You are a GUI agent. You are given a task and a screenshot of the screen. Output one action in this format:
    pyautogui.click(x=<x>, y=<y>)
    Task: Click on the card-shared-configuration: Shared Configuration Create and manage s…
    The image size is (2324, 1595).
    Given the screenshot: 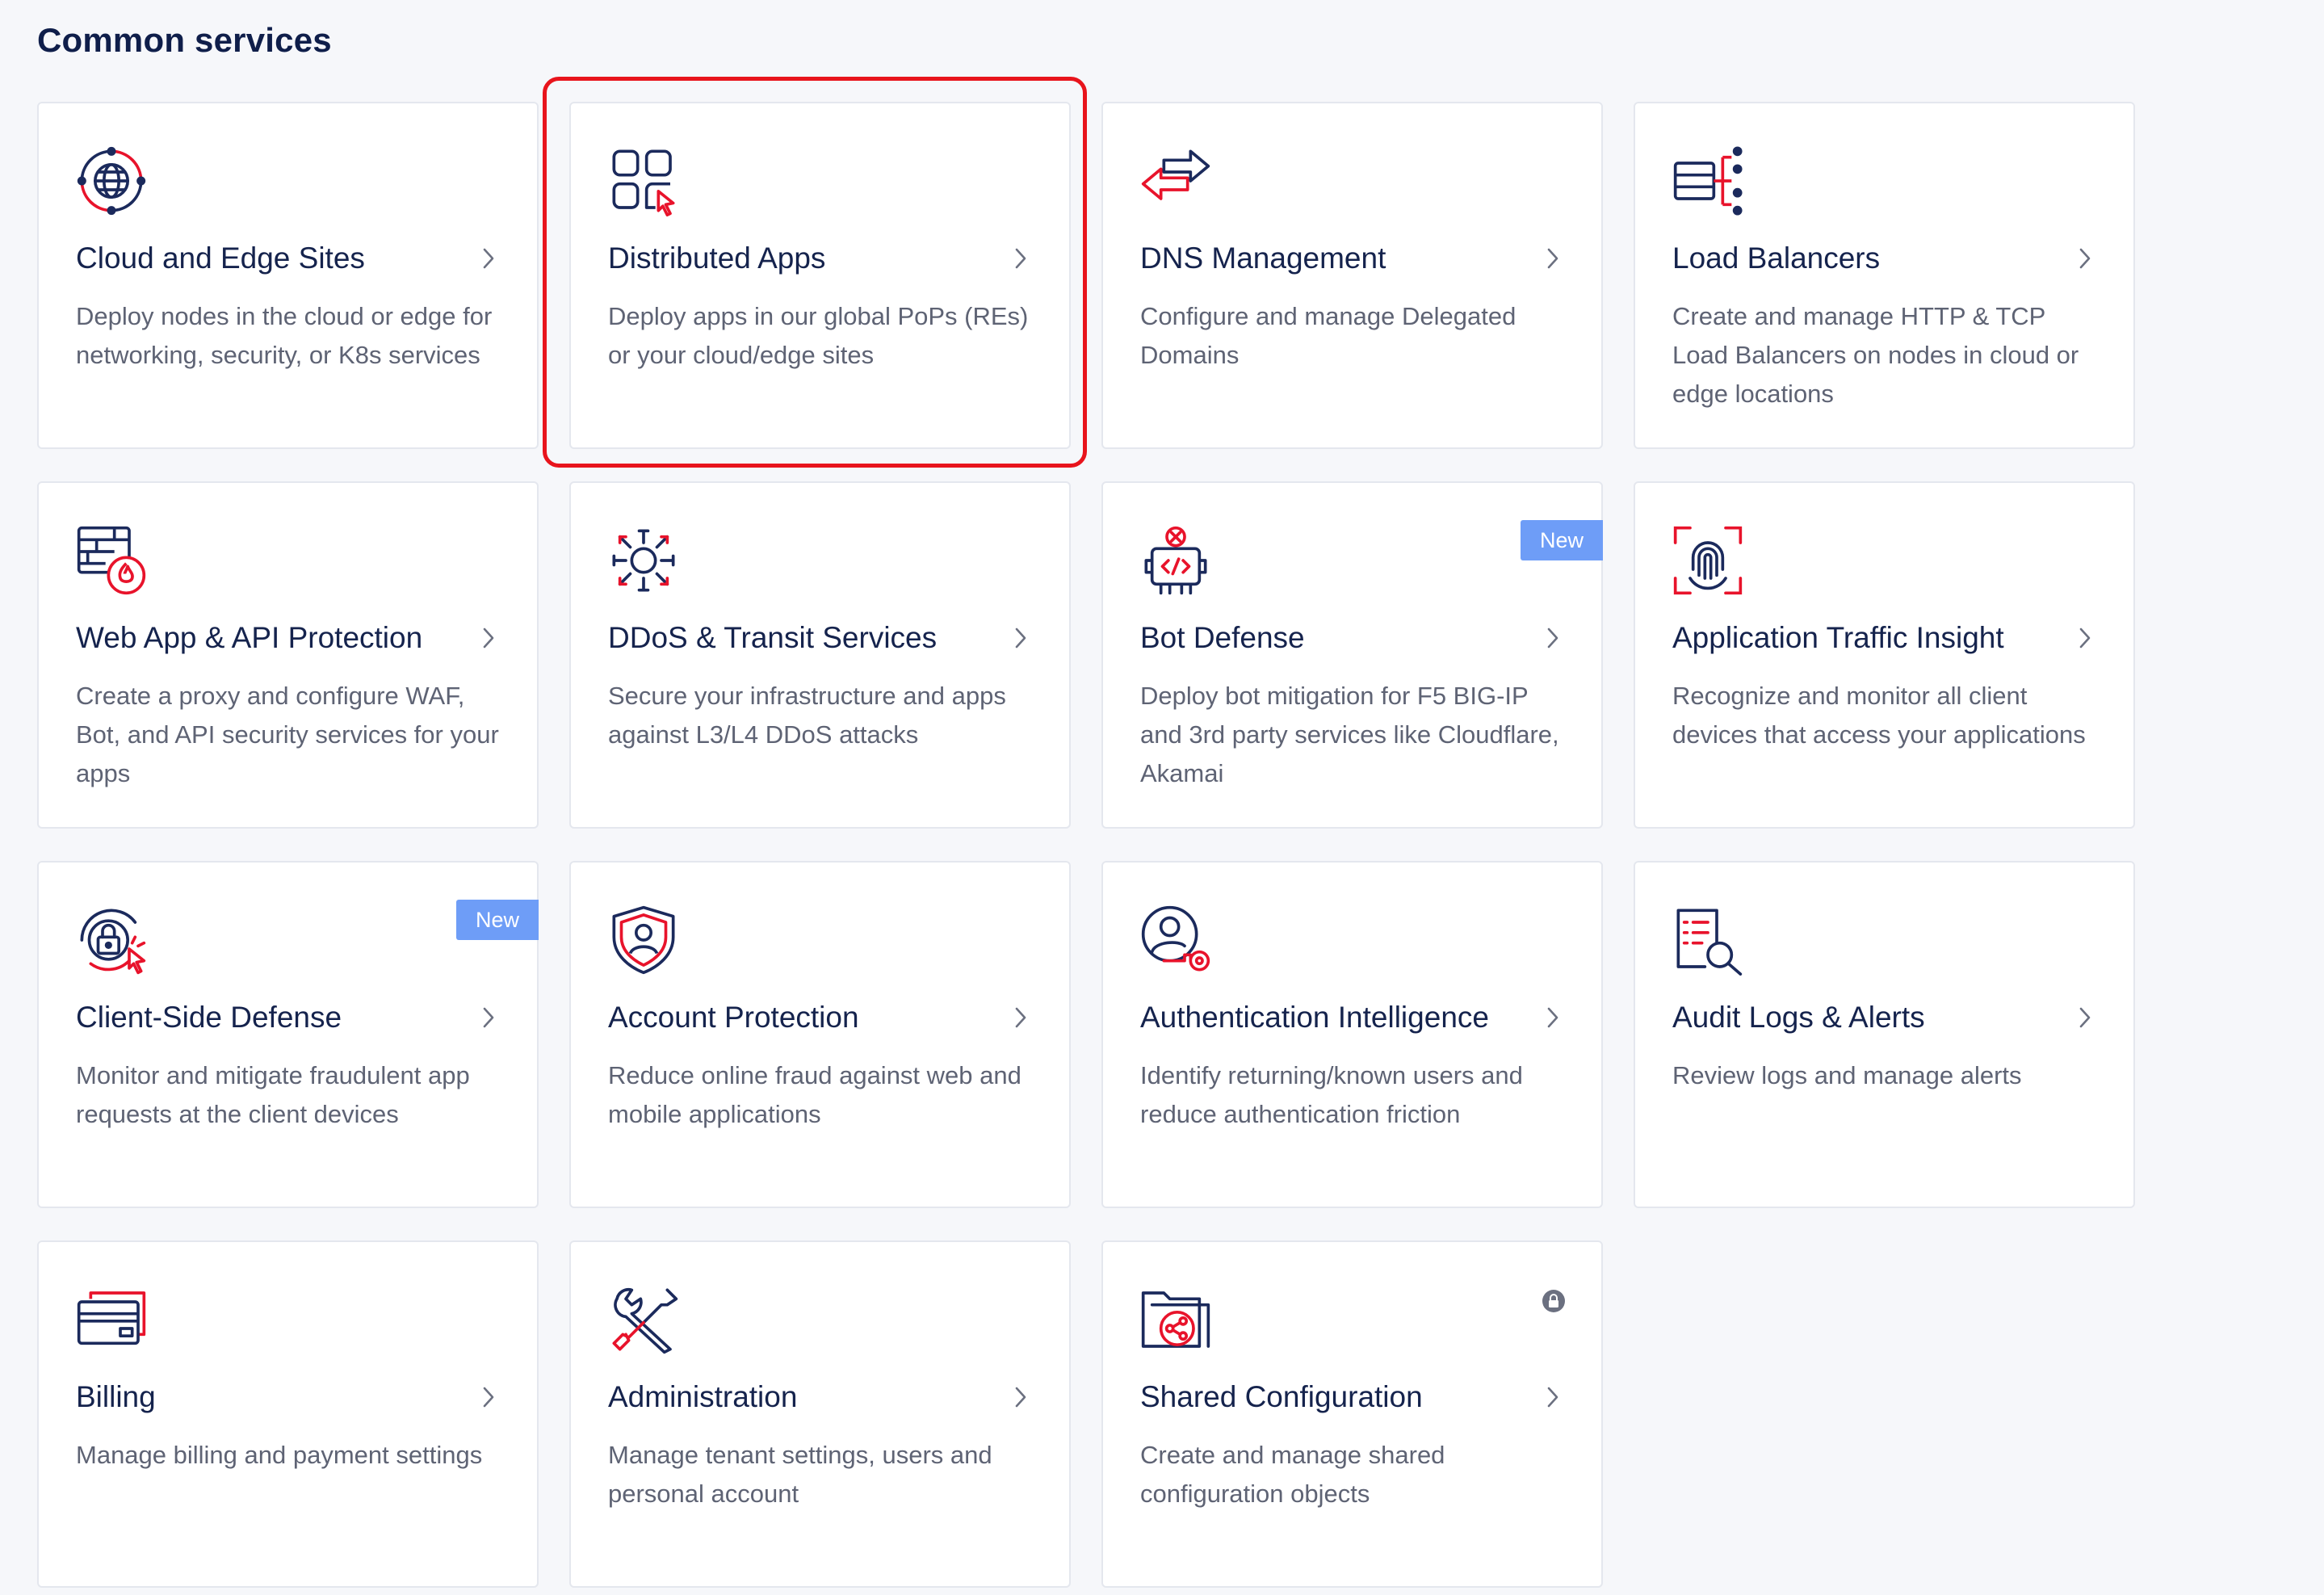 What is the action you would take?
    pyautogui.click(x=1352, y=1414)
    